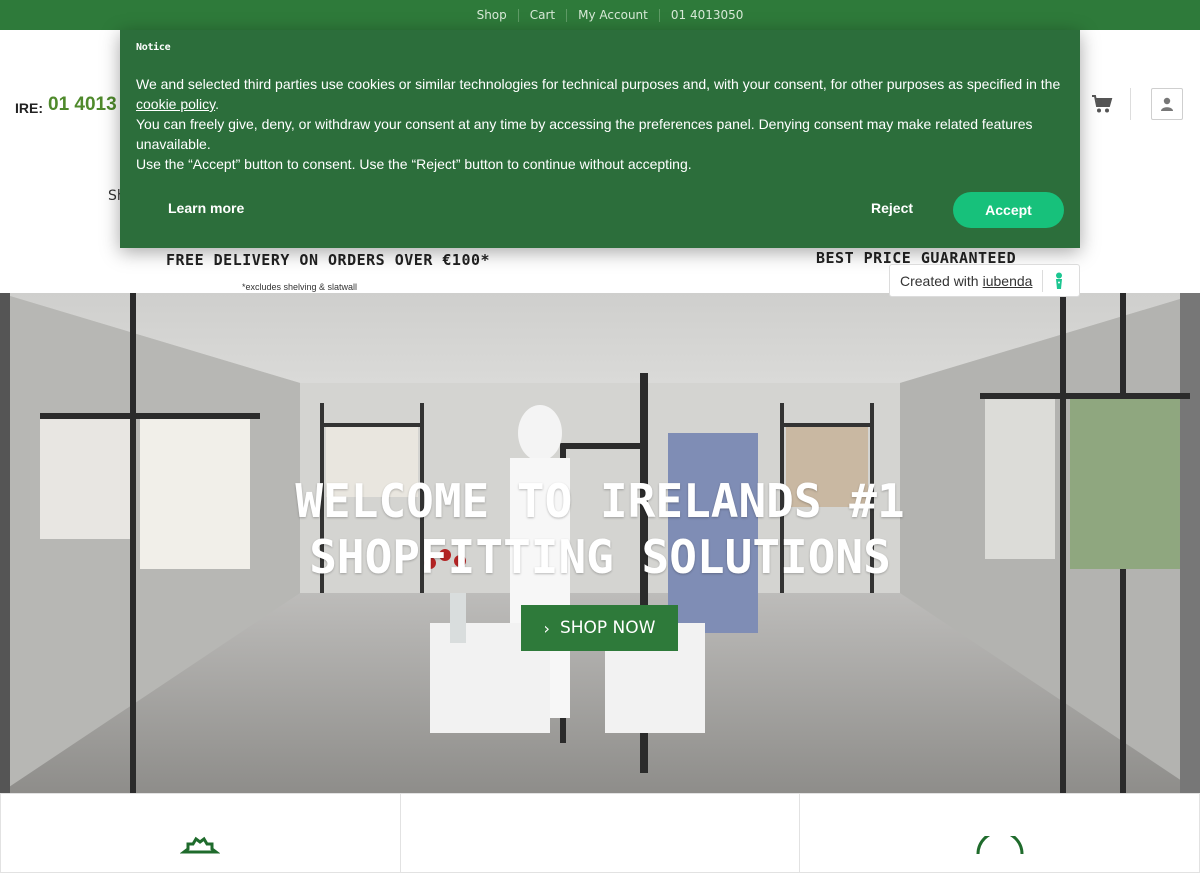 Image resolution: width=1200 pixels, height=873 pixels. I want to click on top-link-shop: Shop, so click(492, 15).